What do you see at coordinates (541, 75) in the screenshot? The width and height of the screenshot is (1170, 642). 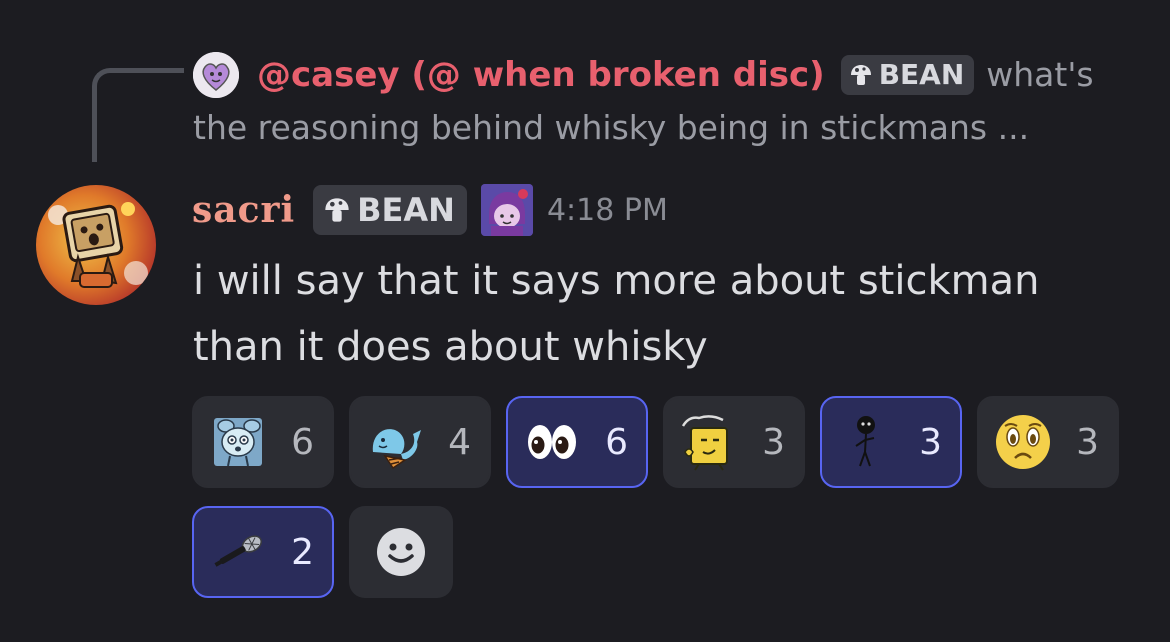 I see `reply-author: @casey (@ when broken disc)` at bounding box center [541, 75].